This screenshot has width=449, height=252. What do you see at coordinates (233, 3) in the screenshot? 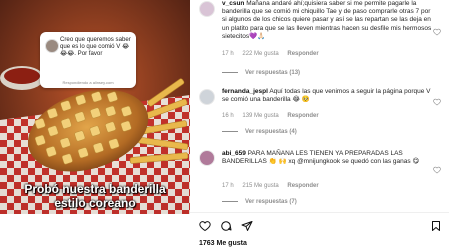
I see `comment-username: v_csun` at bounding box center [233, 3].